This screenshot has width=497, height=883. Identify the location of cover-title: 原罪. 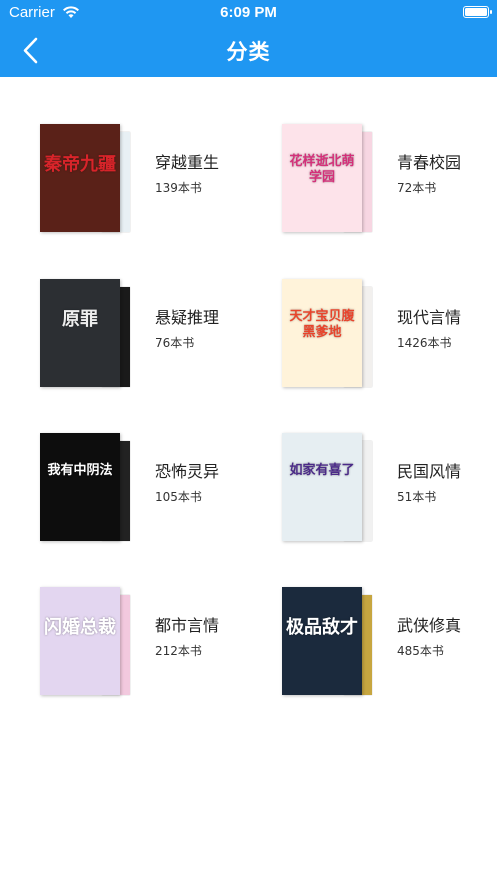
(80, 319).